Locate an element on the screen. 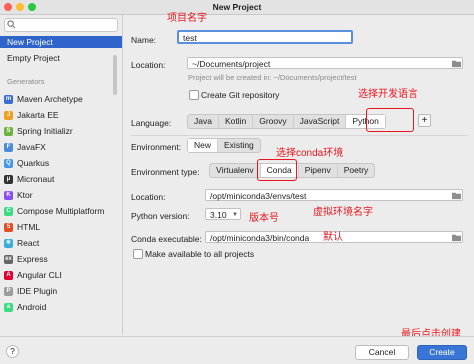 The height and width of the screenshot is (364, 474). sidebar-item-generator: ex Express is located at coordinates (26, 259).